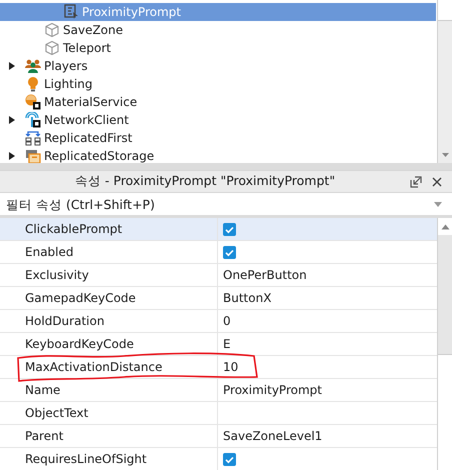  What do you see at coordinates (33, 138) in the screenshot?
I see `replicate-icon` at bounding box center [33, 138].